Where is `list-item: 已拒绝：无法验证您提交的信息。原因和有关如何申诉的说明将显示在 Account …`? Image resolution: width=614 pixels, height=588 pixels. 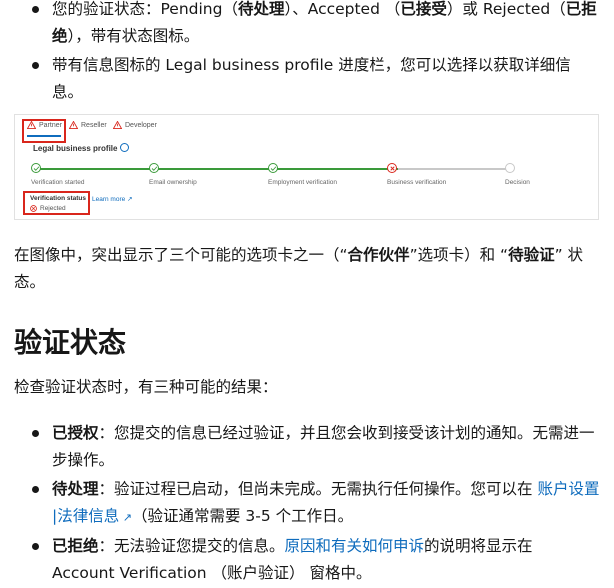 list-item: 已拒绝：无法验证您提交的信息。原因和有关如何申诉的说明将显示在 Account … is located at coordinates (307, 560).